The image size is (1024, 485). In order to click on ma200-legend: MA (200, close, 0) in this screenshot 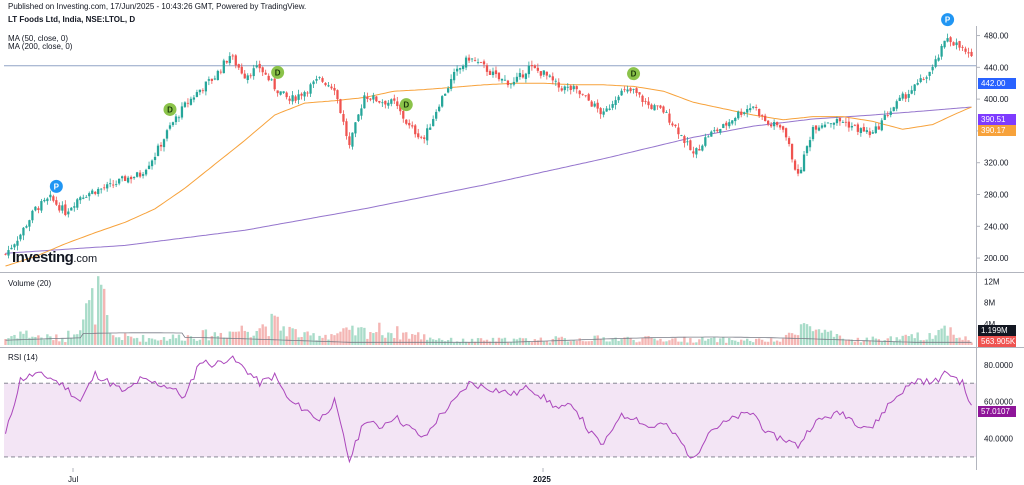, I will do `click(40, 46)`.